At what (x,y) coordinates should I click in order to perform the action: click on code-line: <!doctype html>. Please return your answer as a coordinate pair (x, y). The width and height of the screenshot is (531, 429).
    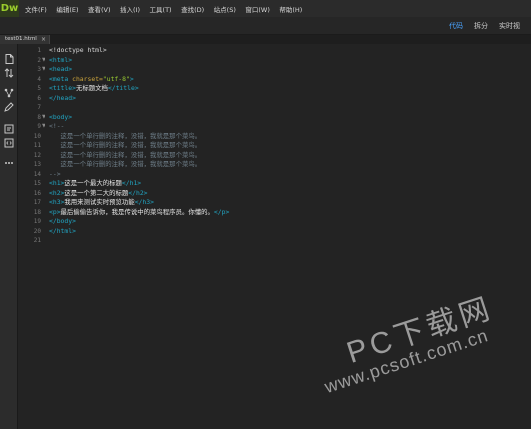
    Looking at the image, I should click on (78, 51).